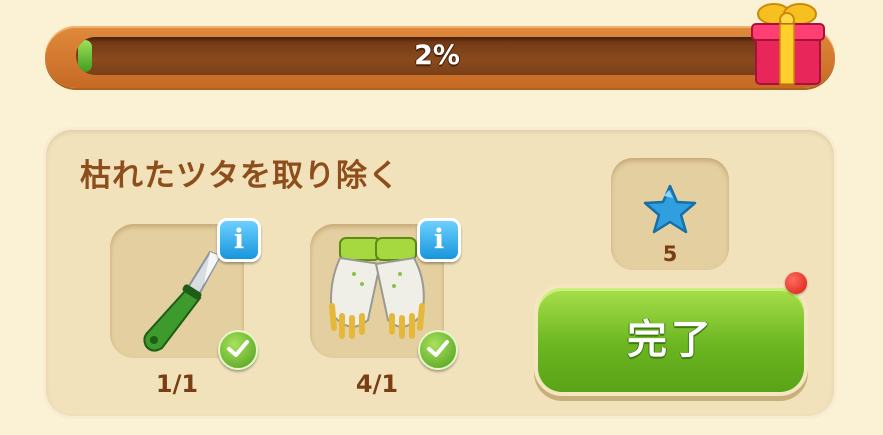  I want to click on item-count-knife: 1/1, so click(177, 384).